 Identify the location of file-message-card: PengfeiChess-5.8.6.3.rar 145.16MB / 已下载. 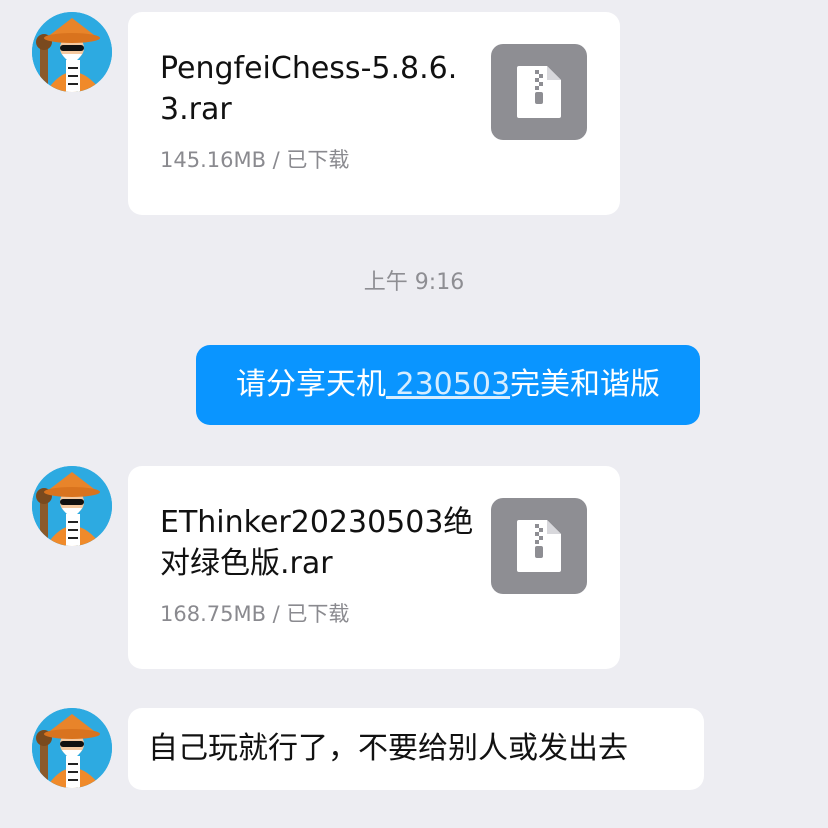
(374, 113).